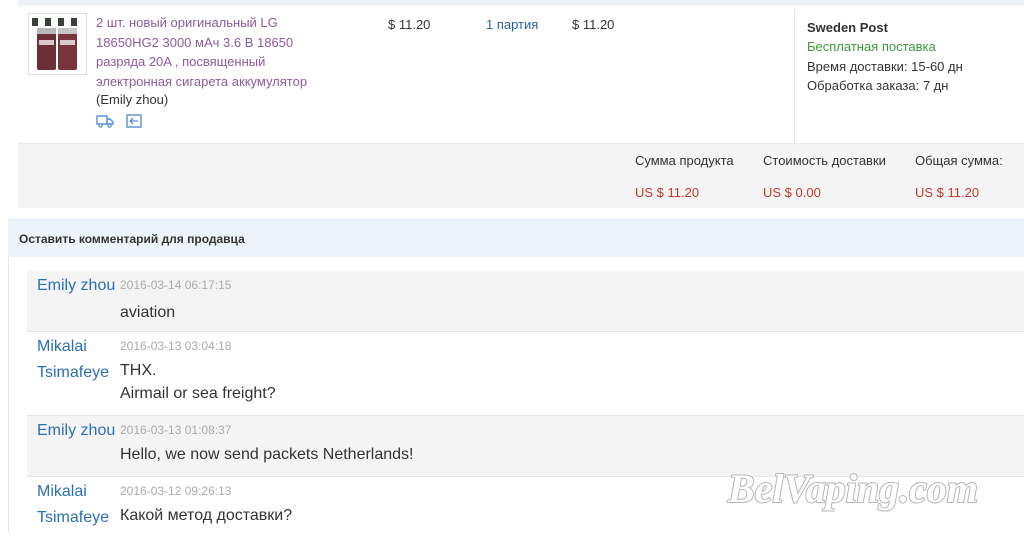 The height and width of the screenshot is (537, 1024). What do you see at coordinates (792, 192) in the screenshot?
I see `shipping-cost-value: US $ 0.00` at bounding box center [792, 192].